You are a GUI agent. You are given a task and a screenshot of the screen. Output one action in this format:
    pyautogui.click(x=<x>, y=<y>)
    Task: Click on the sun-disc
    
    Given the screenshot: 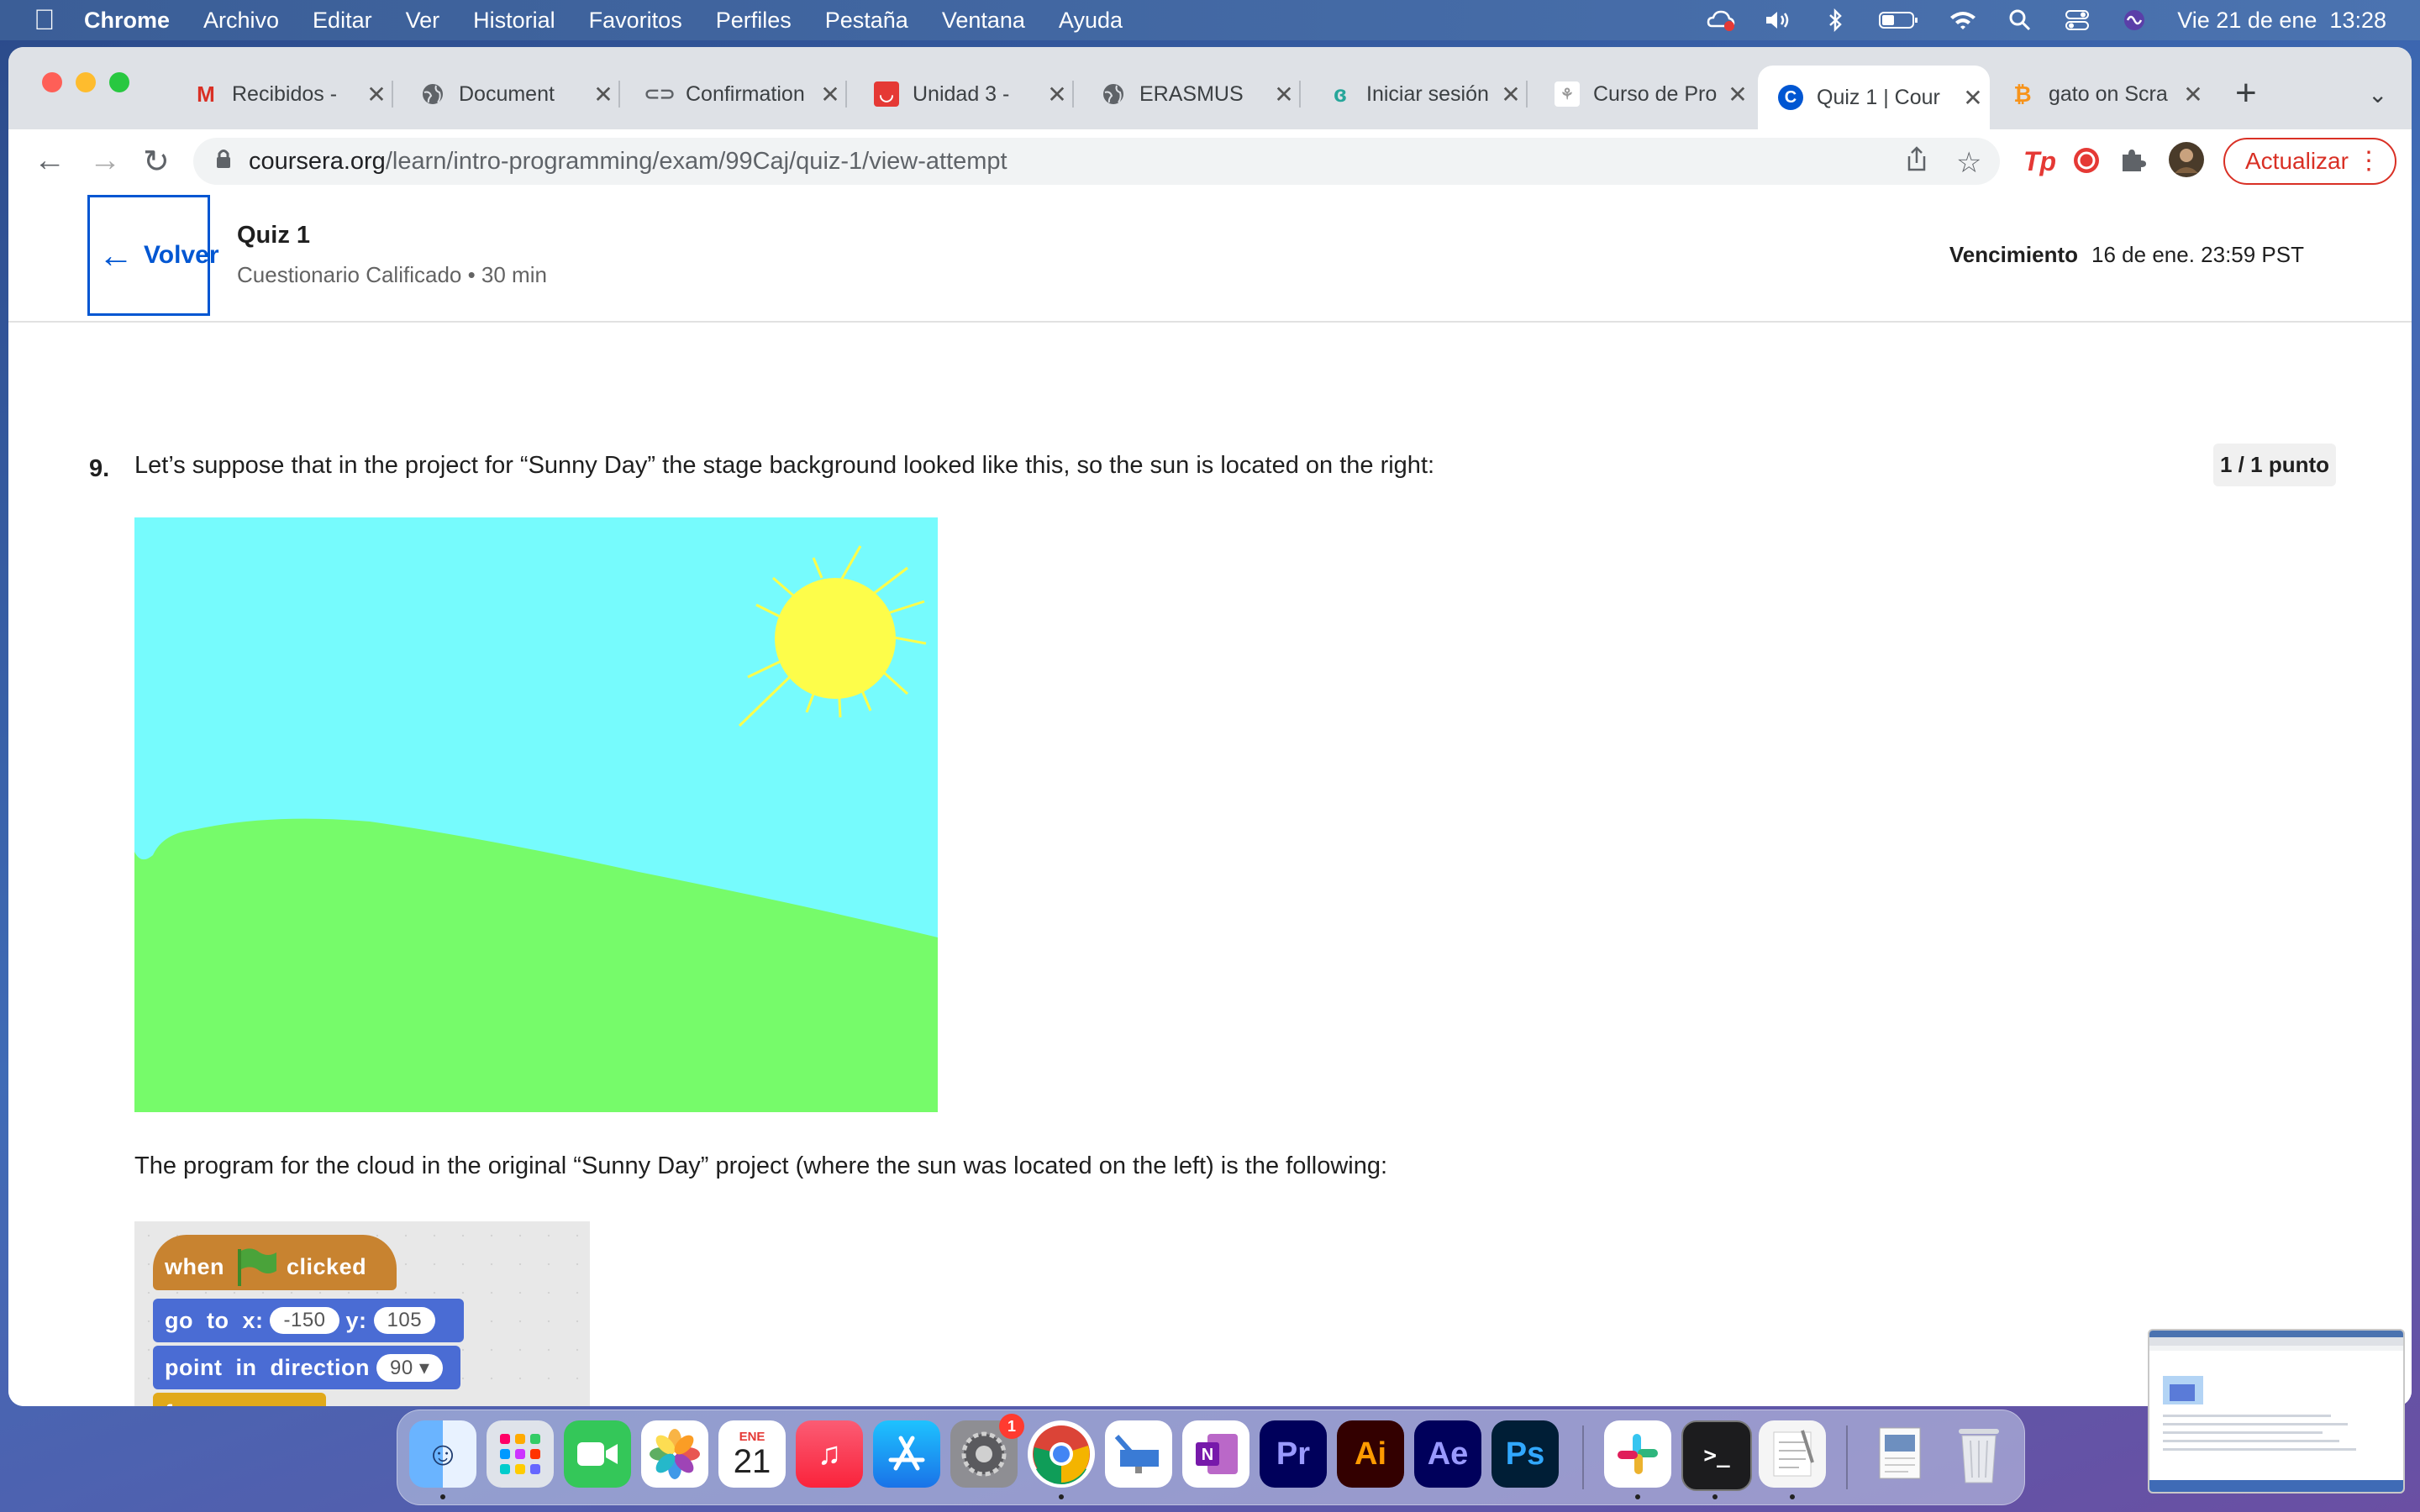 What is the action you would take?
    pyautogui.click(x=835, y=638)
    